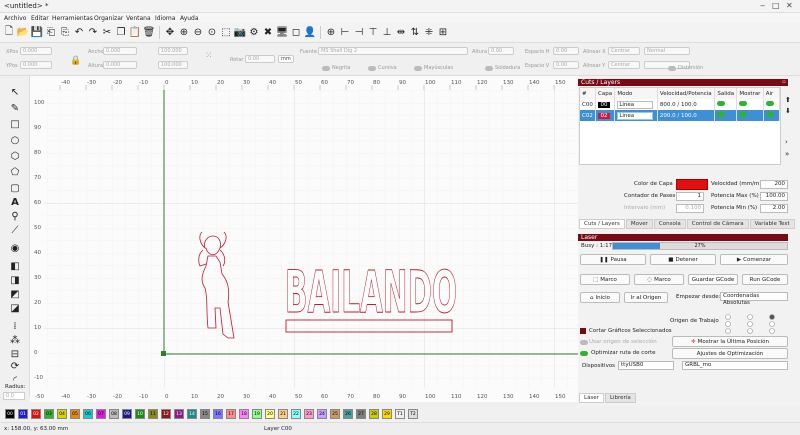  I want to click on palette-swatch-16: 16, so click(218, 414).